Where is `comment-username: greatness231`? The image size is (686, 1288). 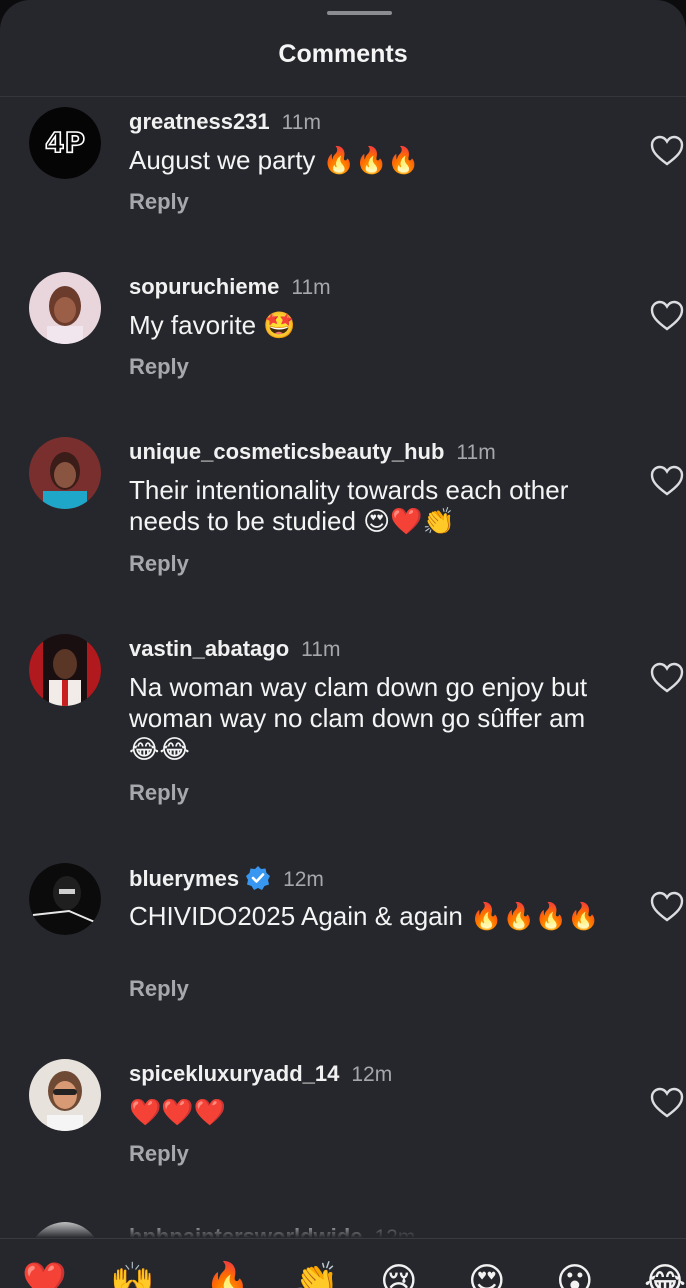 comment-username: greatness231 is located at coordinates (199, 121).